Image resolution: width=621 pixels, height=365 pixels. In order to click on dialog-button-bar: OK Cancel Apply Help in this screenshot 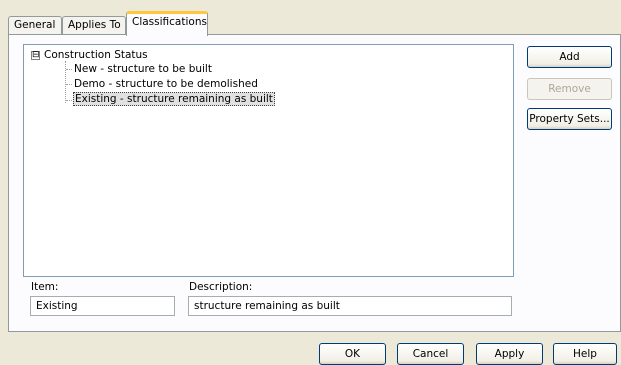, I will do `click(310, 349)`.